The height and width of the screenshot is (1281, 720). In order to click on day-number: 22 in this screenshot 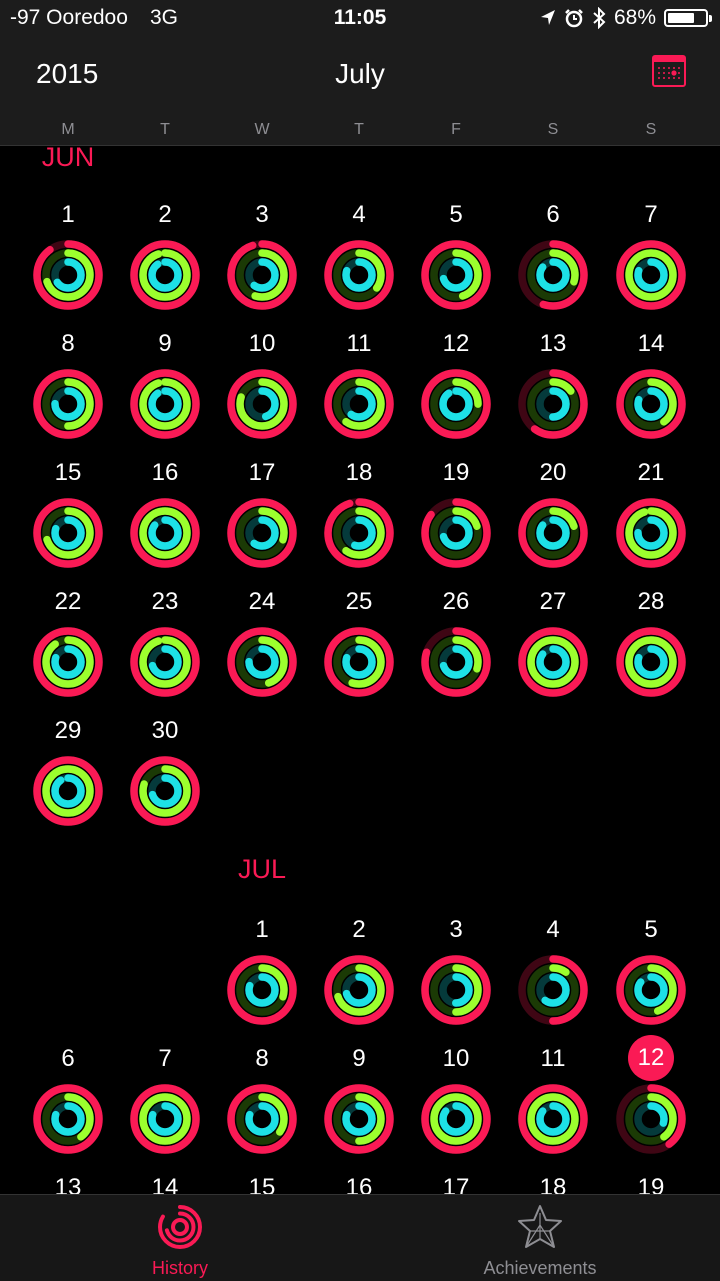, I will do `click(68, 602)`.